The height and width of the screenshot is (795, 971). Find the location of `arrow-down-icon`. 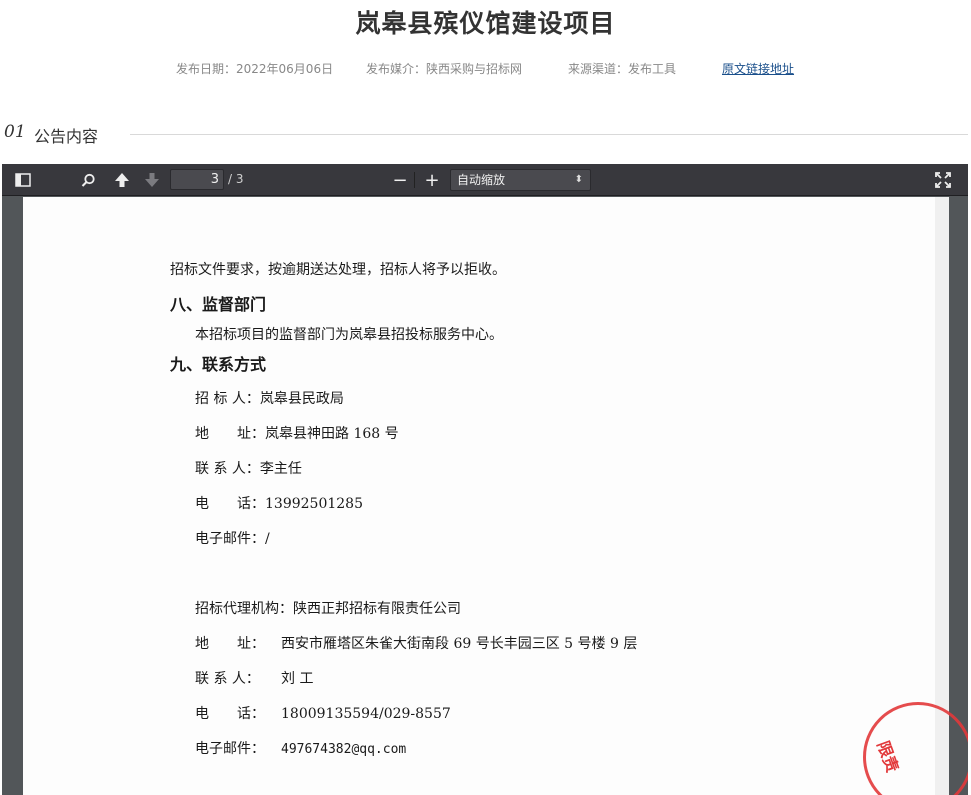

arrow-down-icon is located at coordinates (152, 180).